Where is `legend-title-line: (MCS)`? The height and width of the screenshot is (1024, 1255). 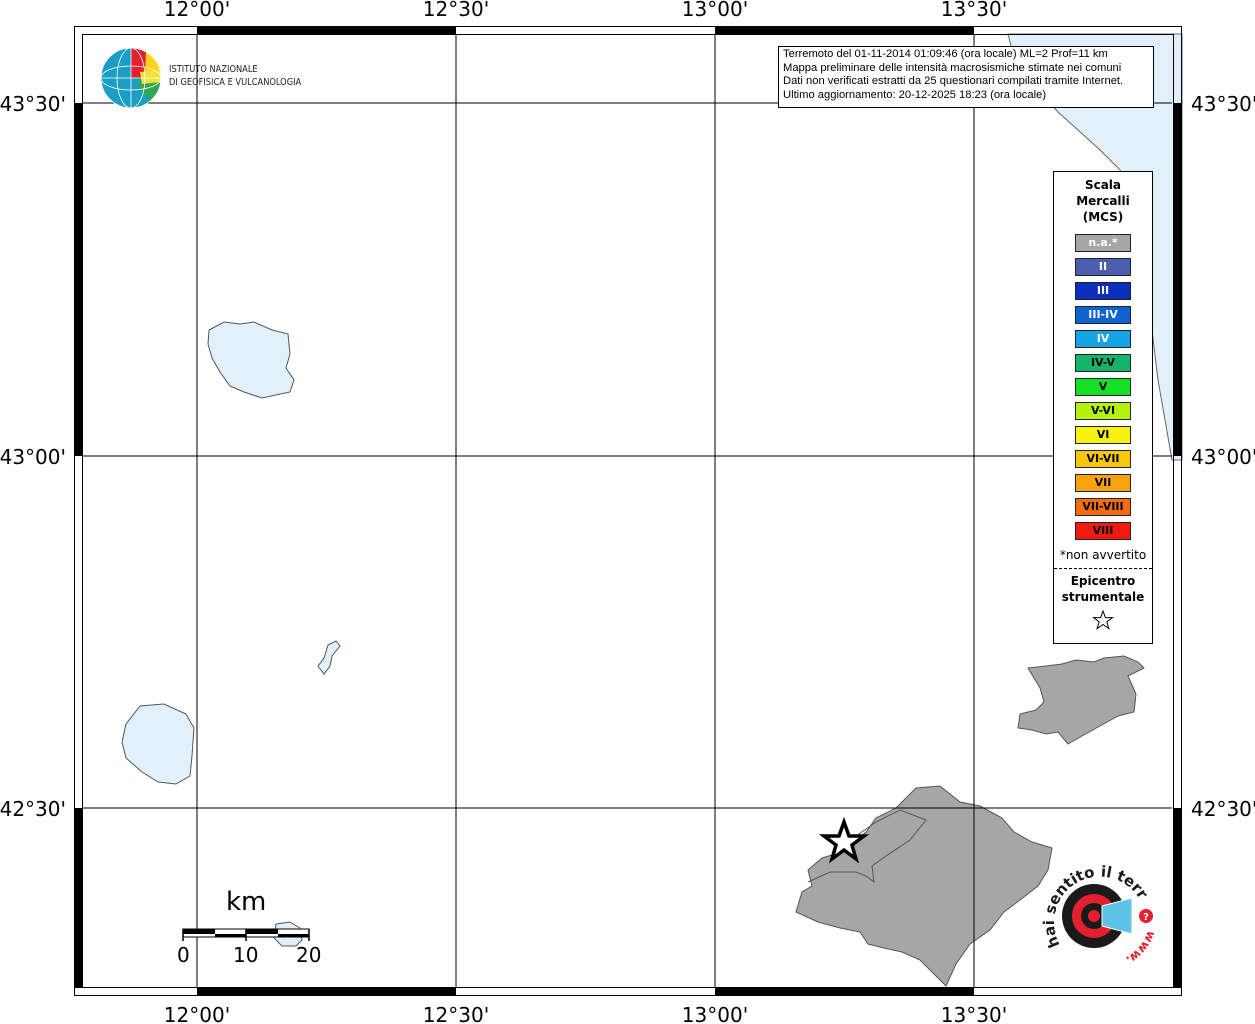
legend-title-line: (MCS) is located at coordinates (1103, 217).